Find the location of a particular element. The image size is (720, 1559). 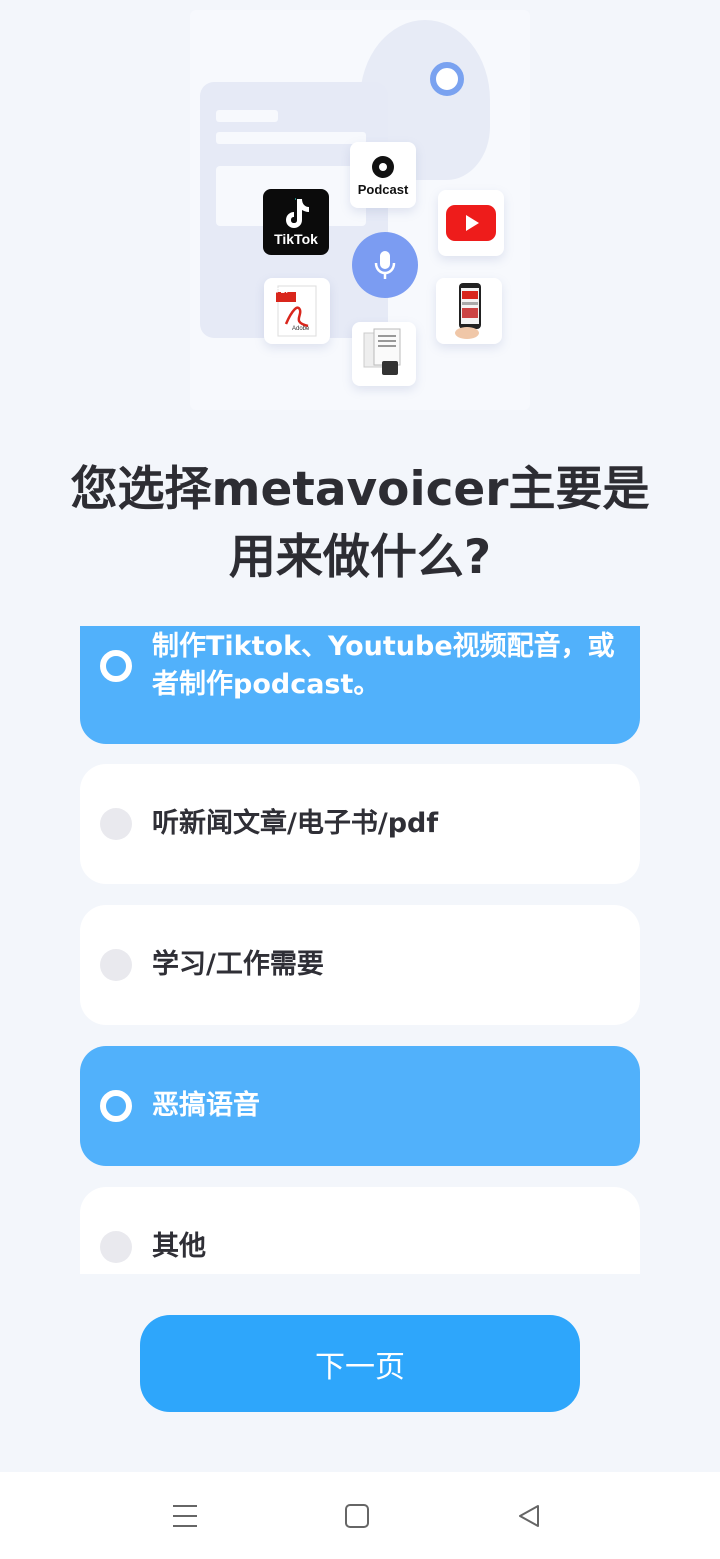

pdf-label: PDF is located at coordinates (283, 291).